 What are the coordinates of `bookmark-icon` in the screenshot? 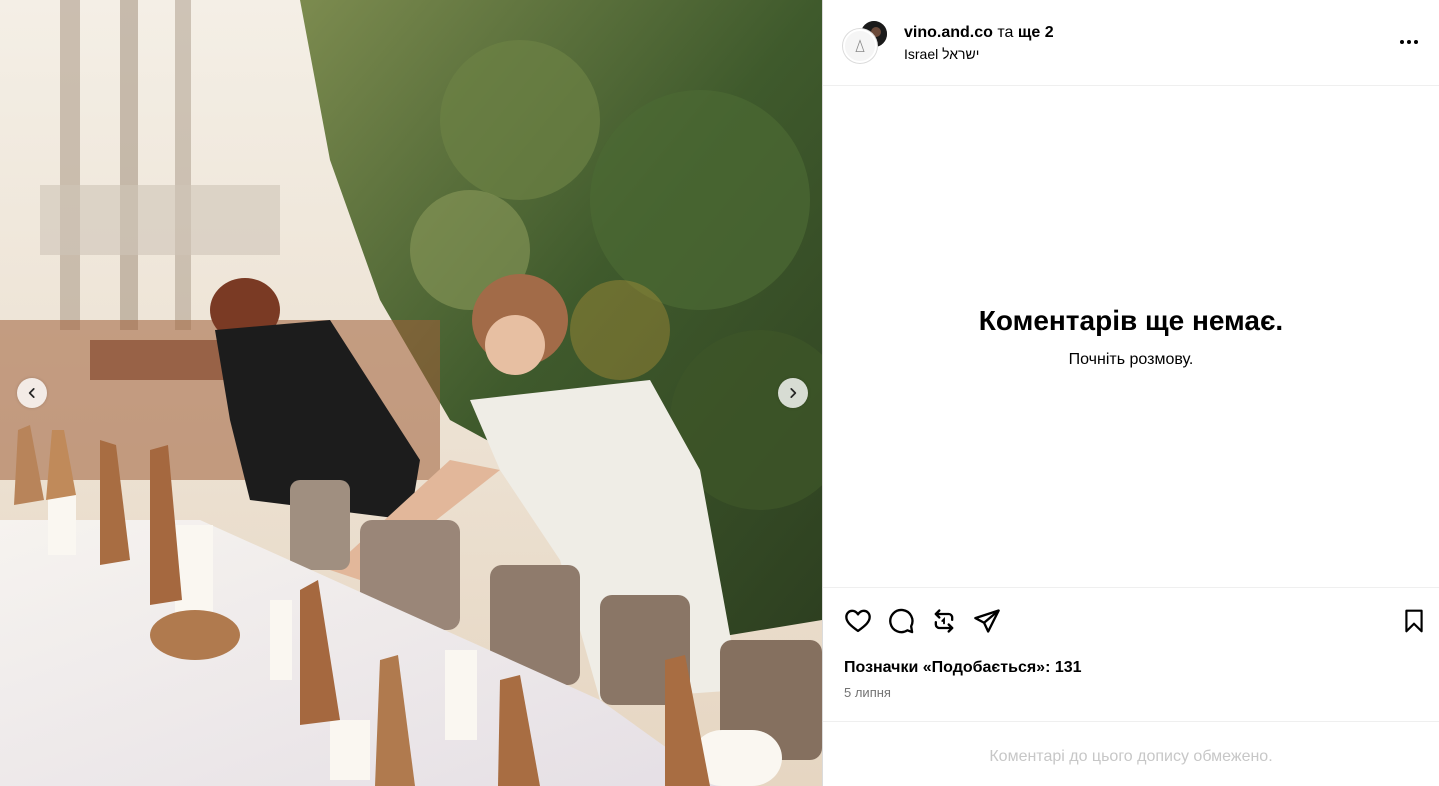 It's located at (1414, 621).